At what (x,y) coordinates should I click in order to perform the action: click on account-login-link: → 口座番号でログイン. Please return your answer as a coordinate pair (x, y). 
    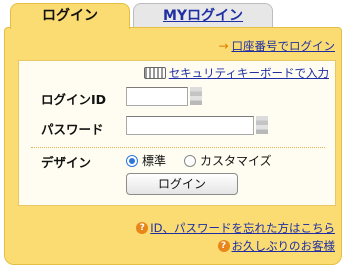
    Looking at the image, I should click on (276, 46).